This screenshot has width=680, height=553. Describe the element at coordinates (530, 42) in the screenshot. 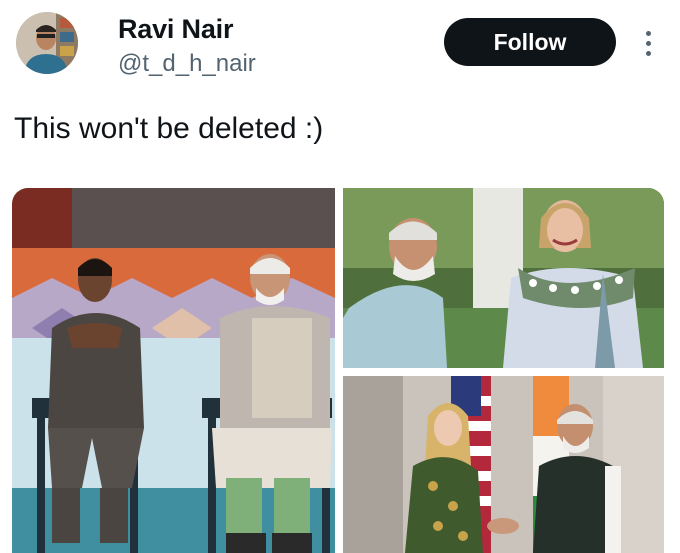

I see `follow-button: Follow` at that location.